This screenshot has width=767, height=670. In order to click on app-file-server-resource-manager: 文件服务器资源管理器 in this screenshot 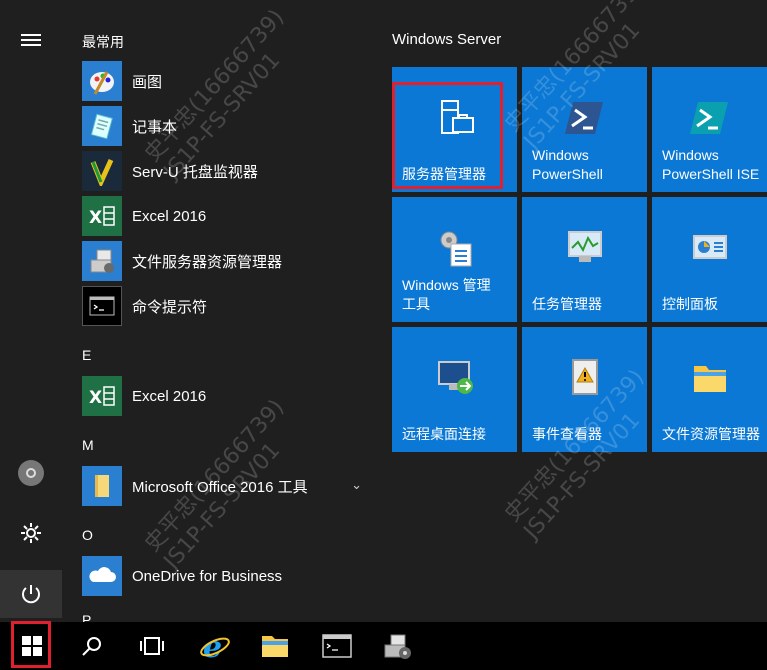, I will do `click(227, 261)`.